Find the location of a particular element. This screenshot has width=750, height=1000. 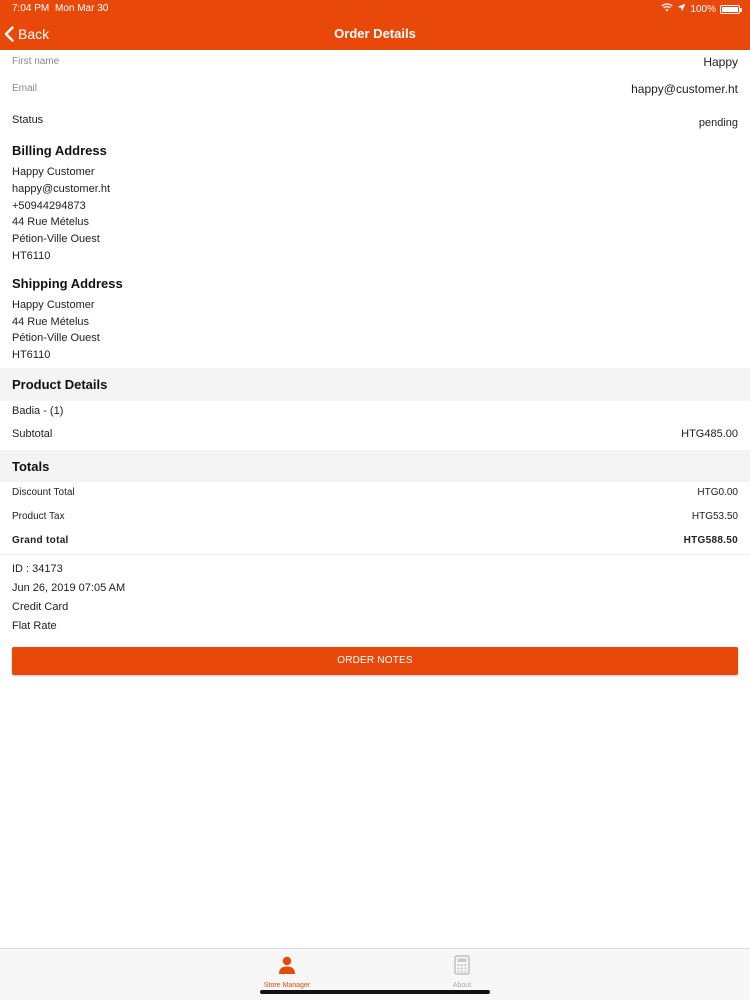

status-badge: pending is located at coordinates (718, 123).